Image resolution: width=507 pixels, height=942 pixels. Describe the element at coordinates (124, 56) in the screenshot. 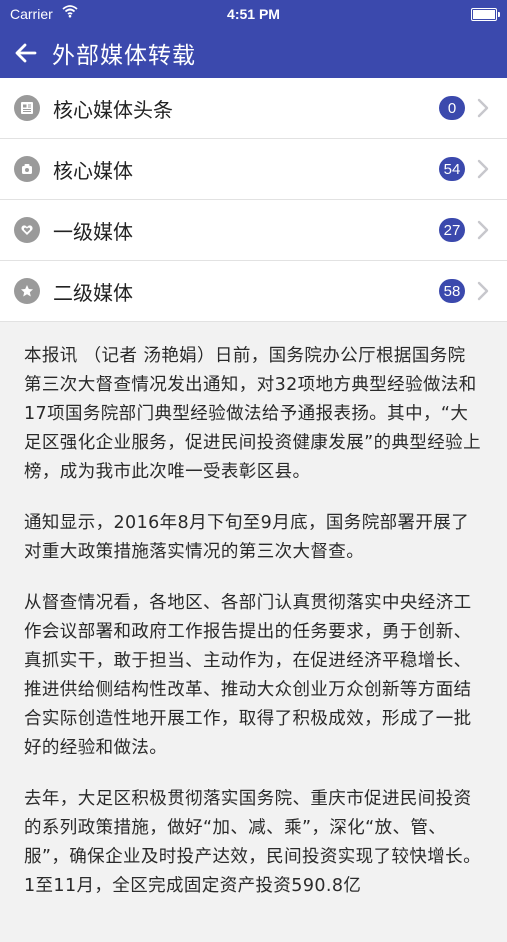

I see `page-title: 外部媒体转载` at that location.